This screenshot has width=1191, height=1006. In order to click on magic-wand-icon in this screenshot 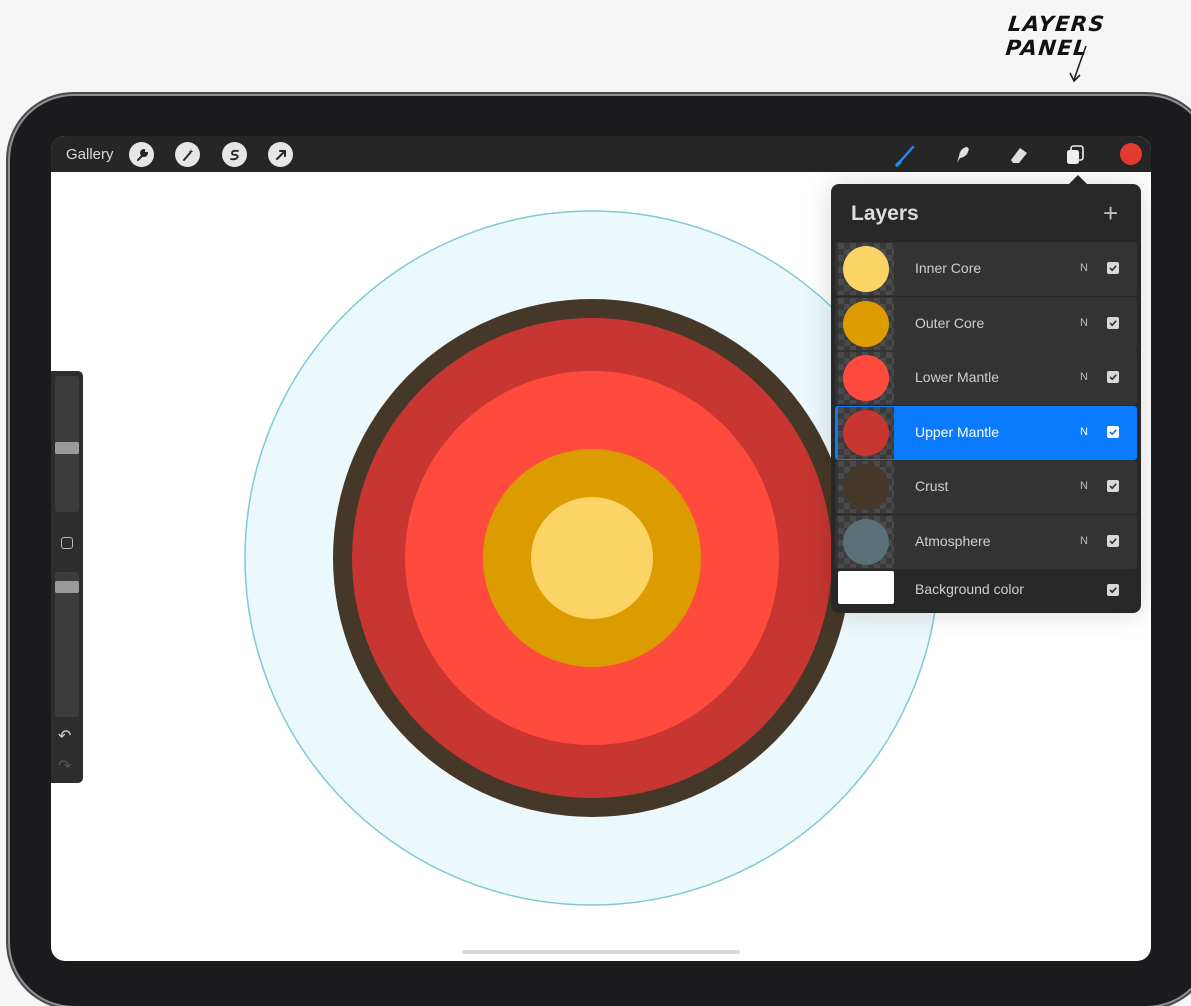, I will do `click(187, 154)`.